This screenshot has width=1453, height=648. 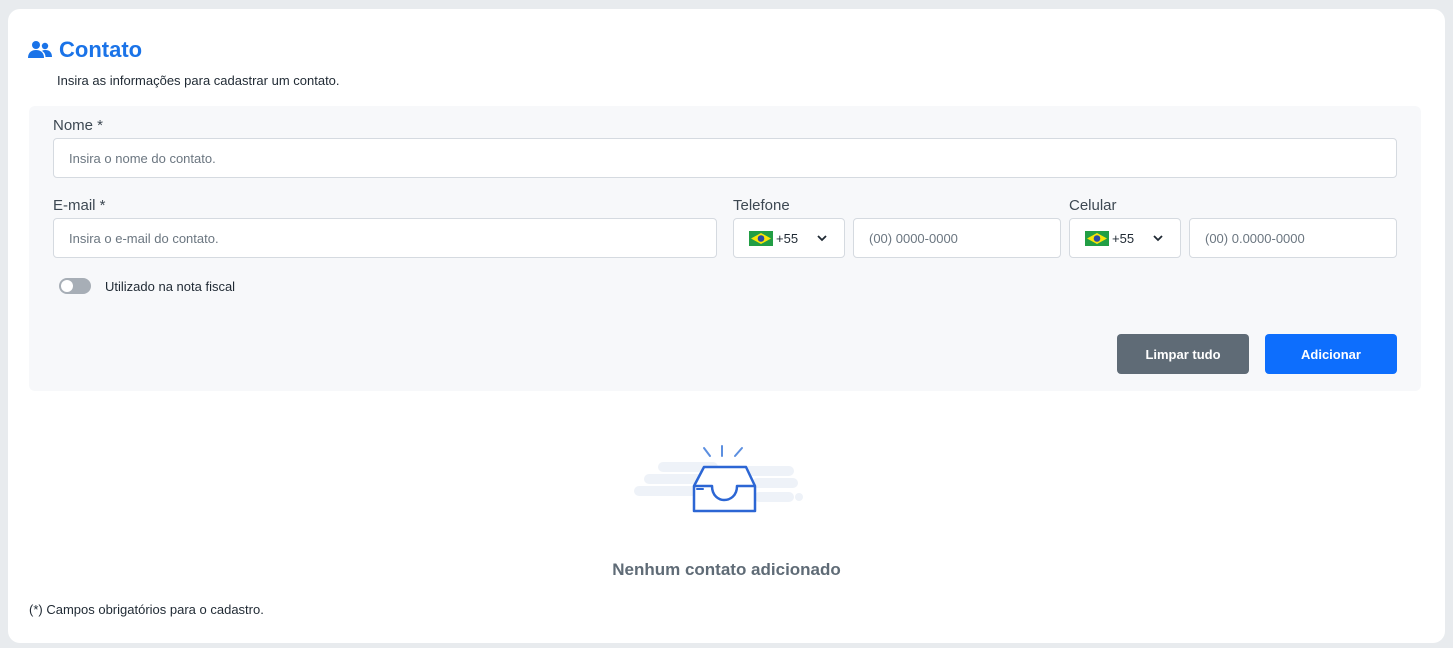 I want to click on empty-state-text: Nenhum contato adicionado, so click(x=726, y=569).